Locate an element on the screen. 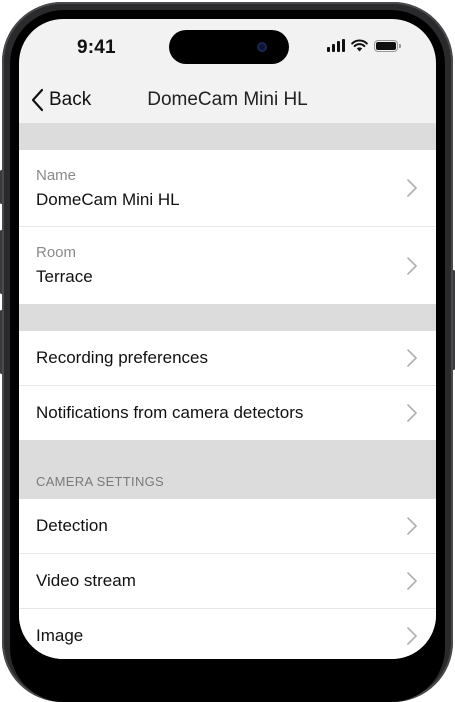  signal-icon is located at coordinates (336, 45).